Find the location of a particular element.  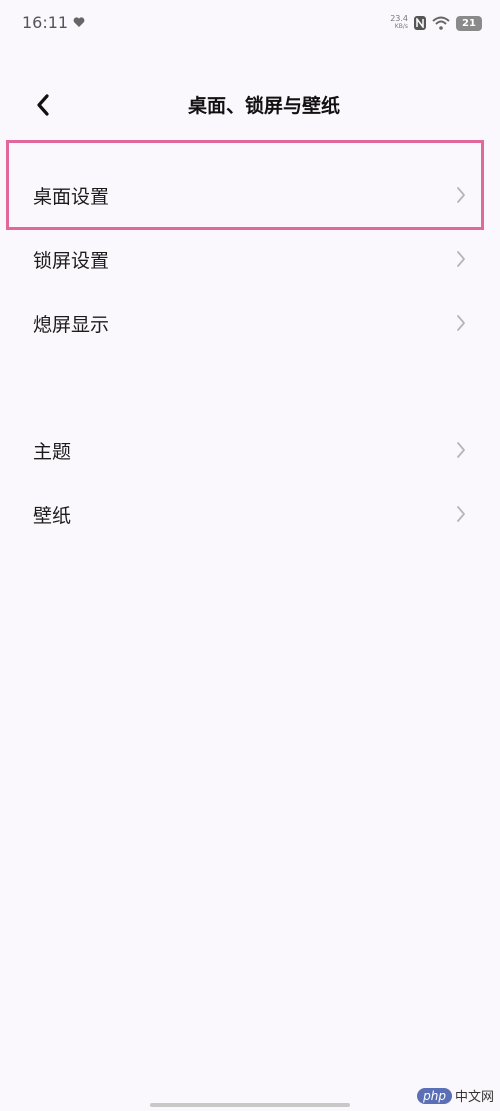

status-bar: 16:11 23.4 KB/s 21 is located at coordinates (250, 23).